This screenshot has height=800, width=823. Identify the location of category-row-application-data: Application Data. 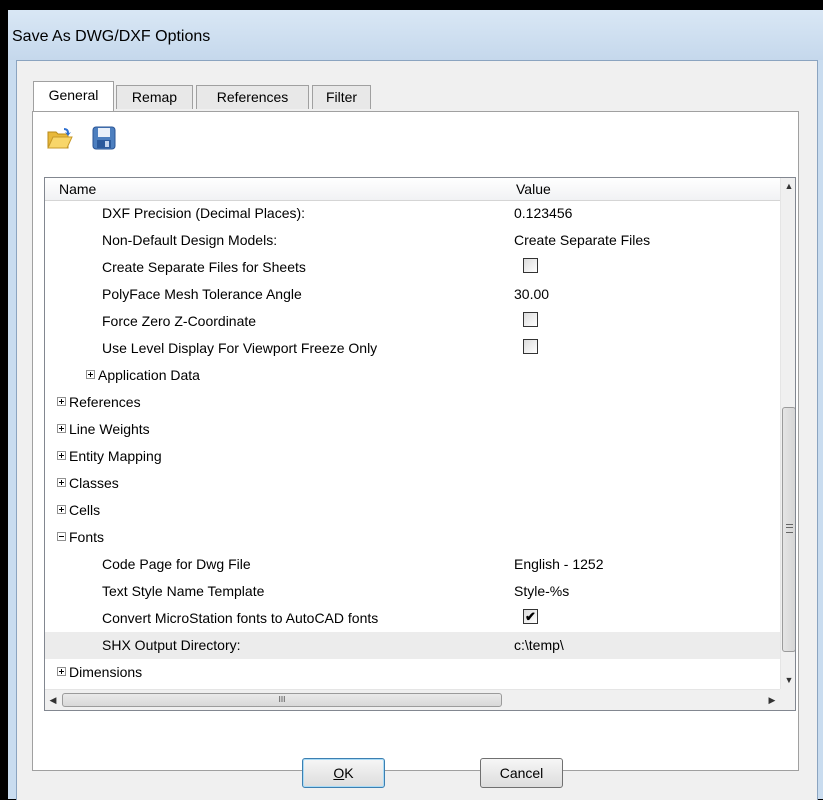
(412, 375).